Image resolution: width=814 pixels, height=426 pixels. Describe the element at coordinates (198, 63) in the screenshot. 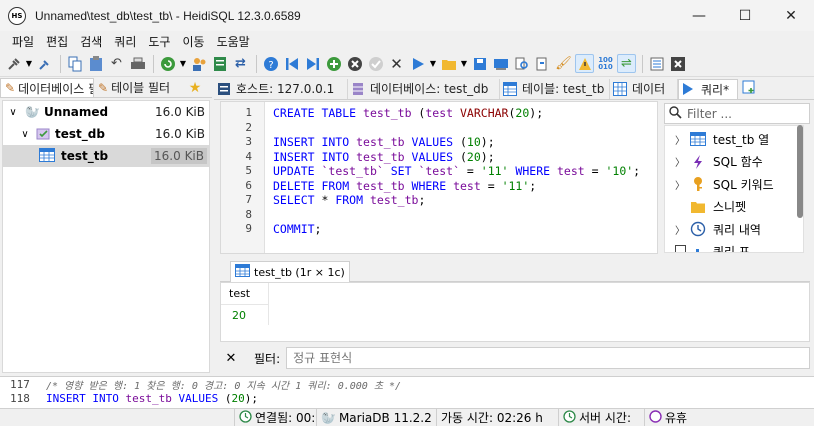

I see `user-manager-icon` at that location.